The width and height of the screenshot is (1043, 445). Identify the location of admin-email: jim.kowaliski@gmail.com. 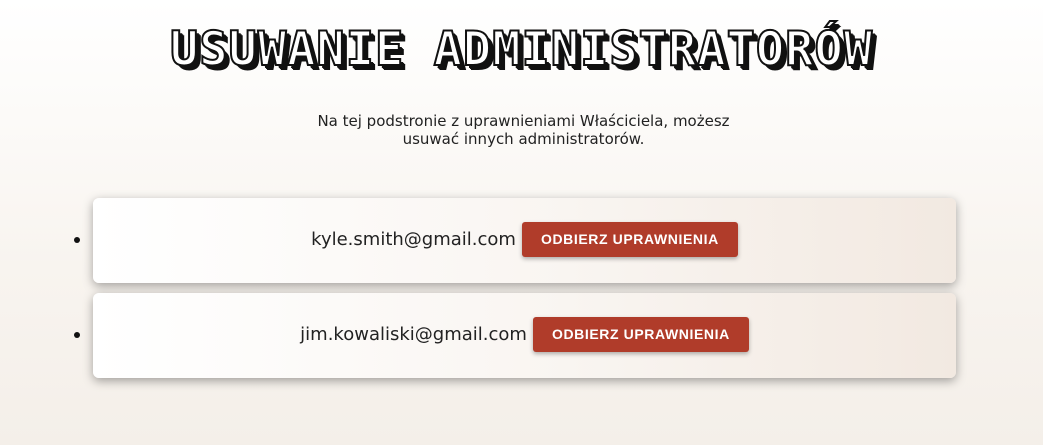
(413, 334).